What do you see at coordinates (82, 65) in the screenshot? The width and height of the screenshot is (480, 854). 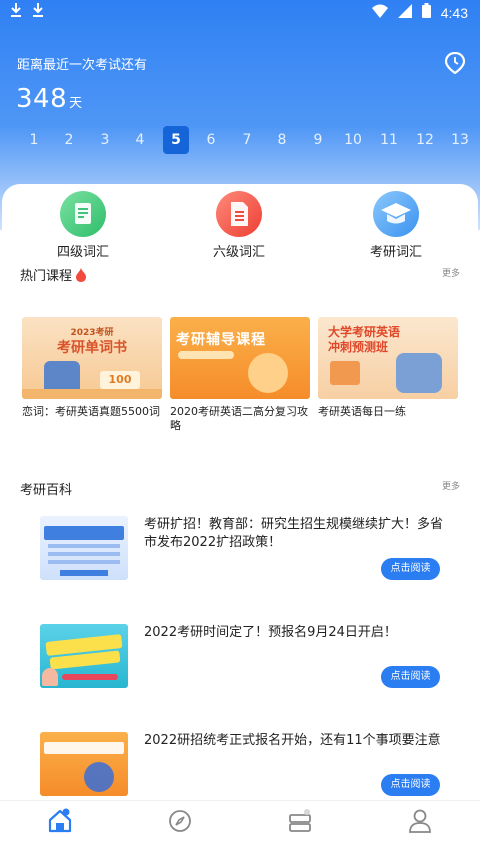 I see `countdown-label: 距离最近一次考试还有` at bounding box center [82, 65].